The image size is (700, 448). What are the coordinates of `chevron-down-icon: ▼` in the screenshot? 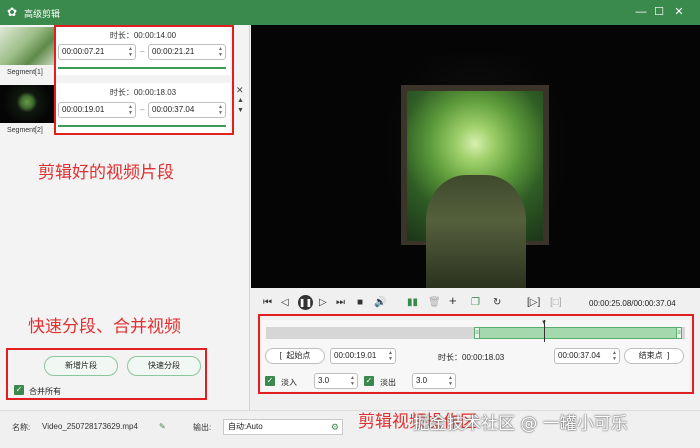 It's located at (240, 110).